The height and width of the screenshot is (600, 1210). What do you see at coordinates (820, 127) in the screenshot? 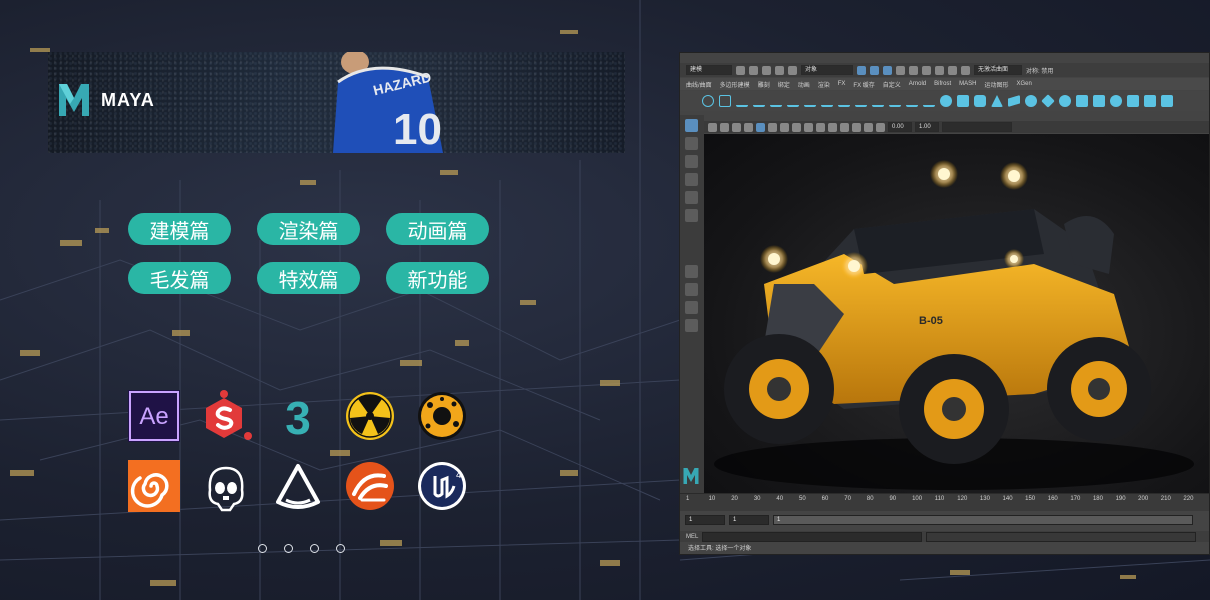
I see `textured-icon` at bounding box center [820, 127].